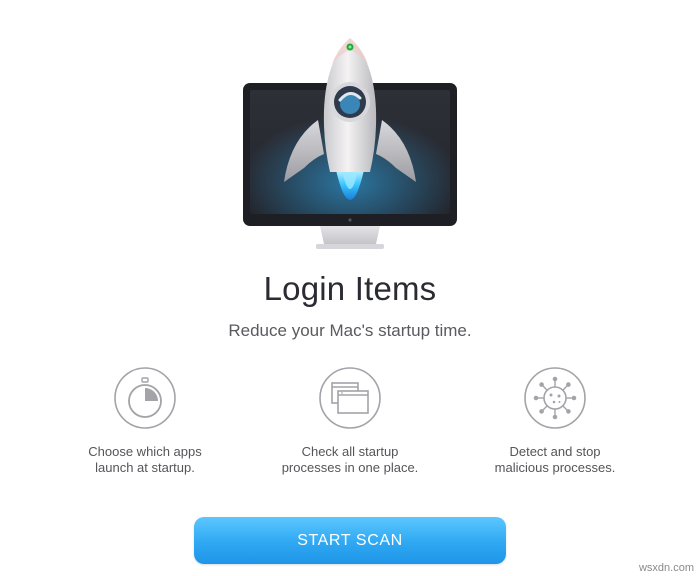  I want to click on feature-caption: Choose which apps launch at startup., so click(145, 460).